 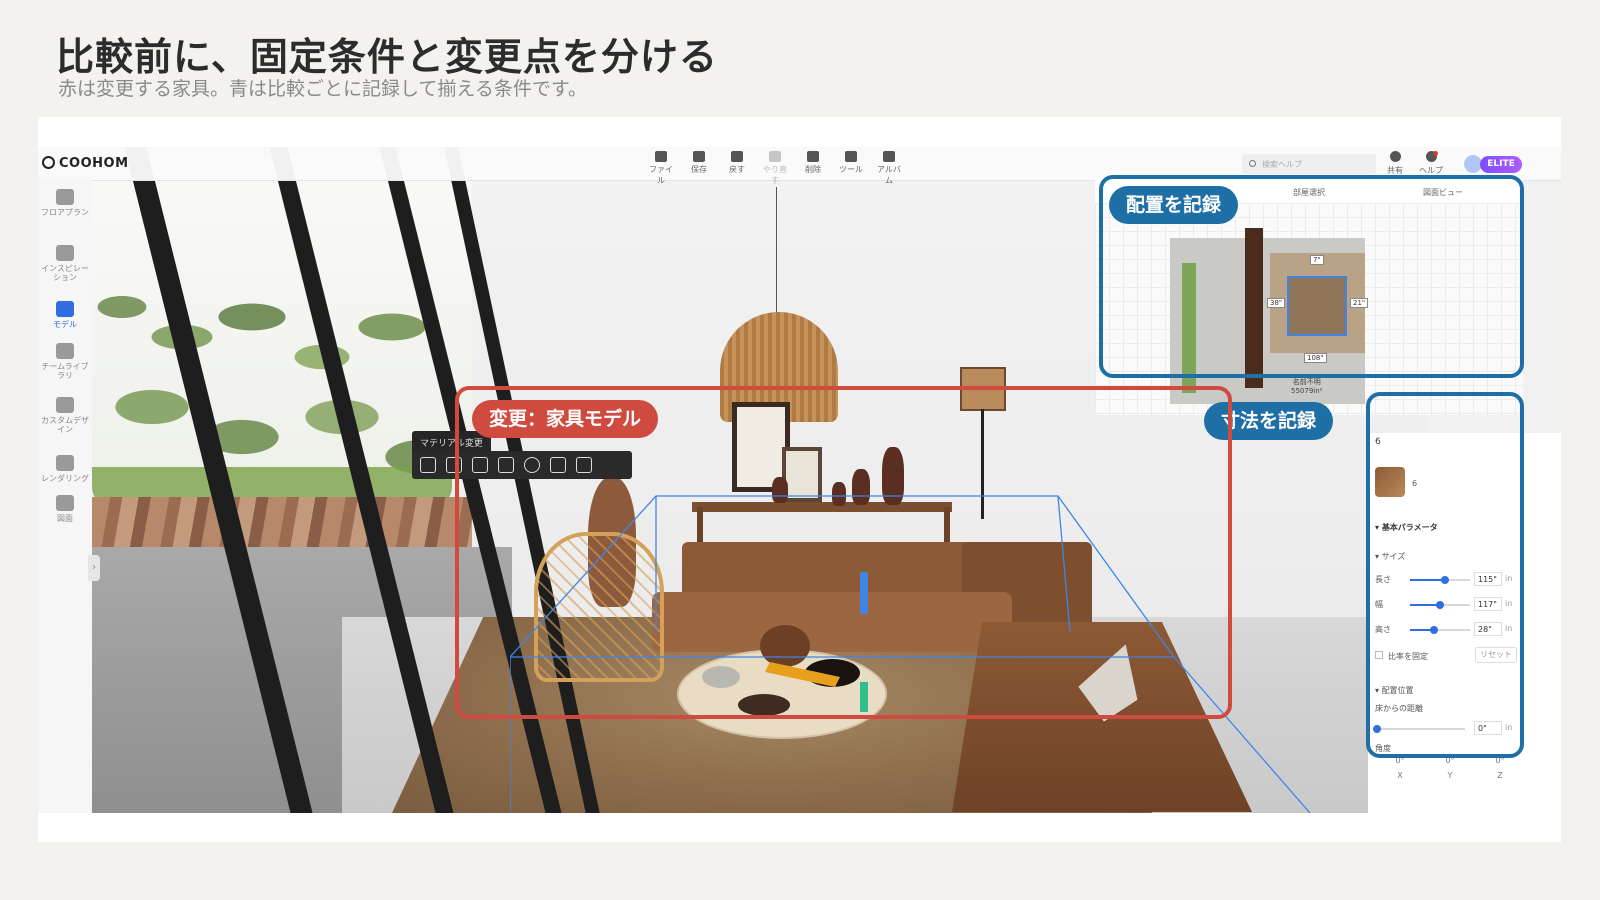 I want to click on sidebar-item-label: カスタムデザイン, so click(x=65, y=425).